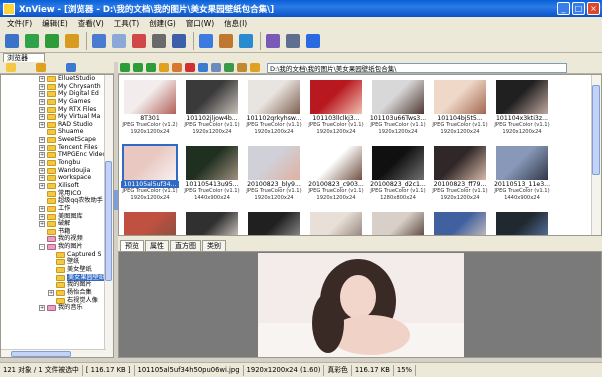  I want to click on folder-icon, so click(11, 67).